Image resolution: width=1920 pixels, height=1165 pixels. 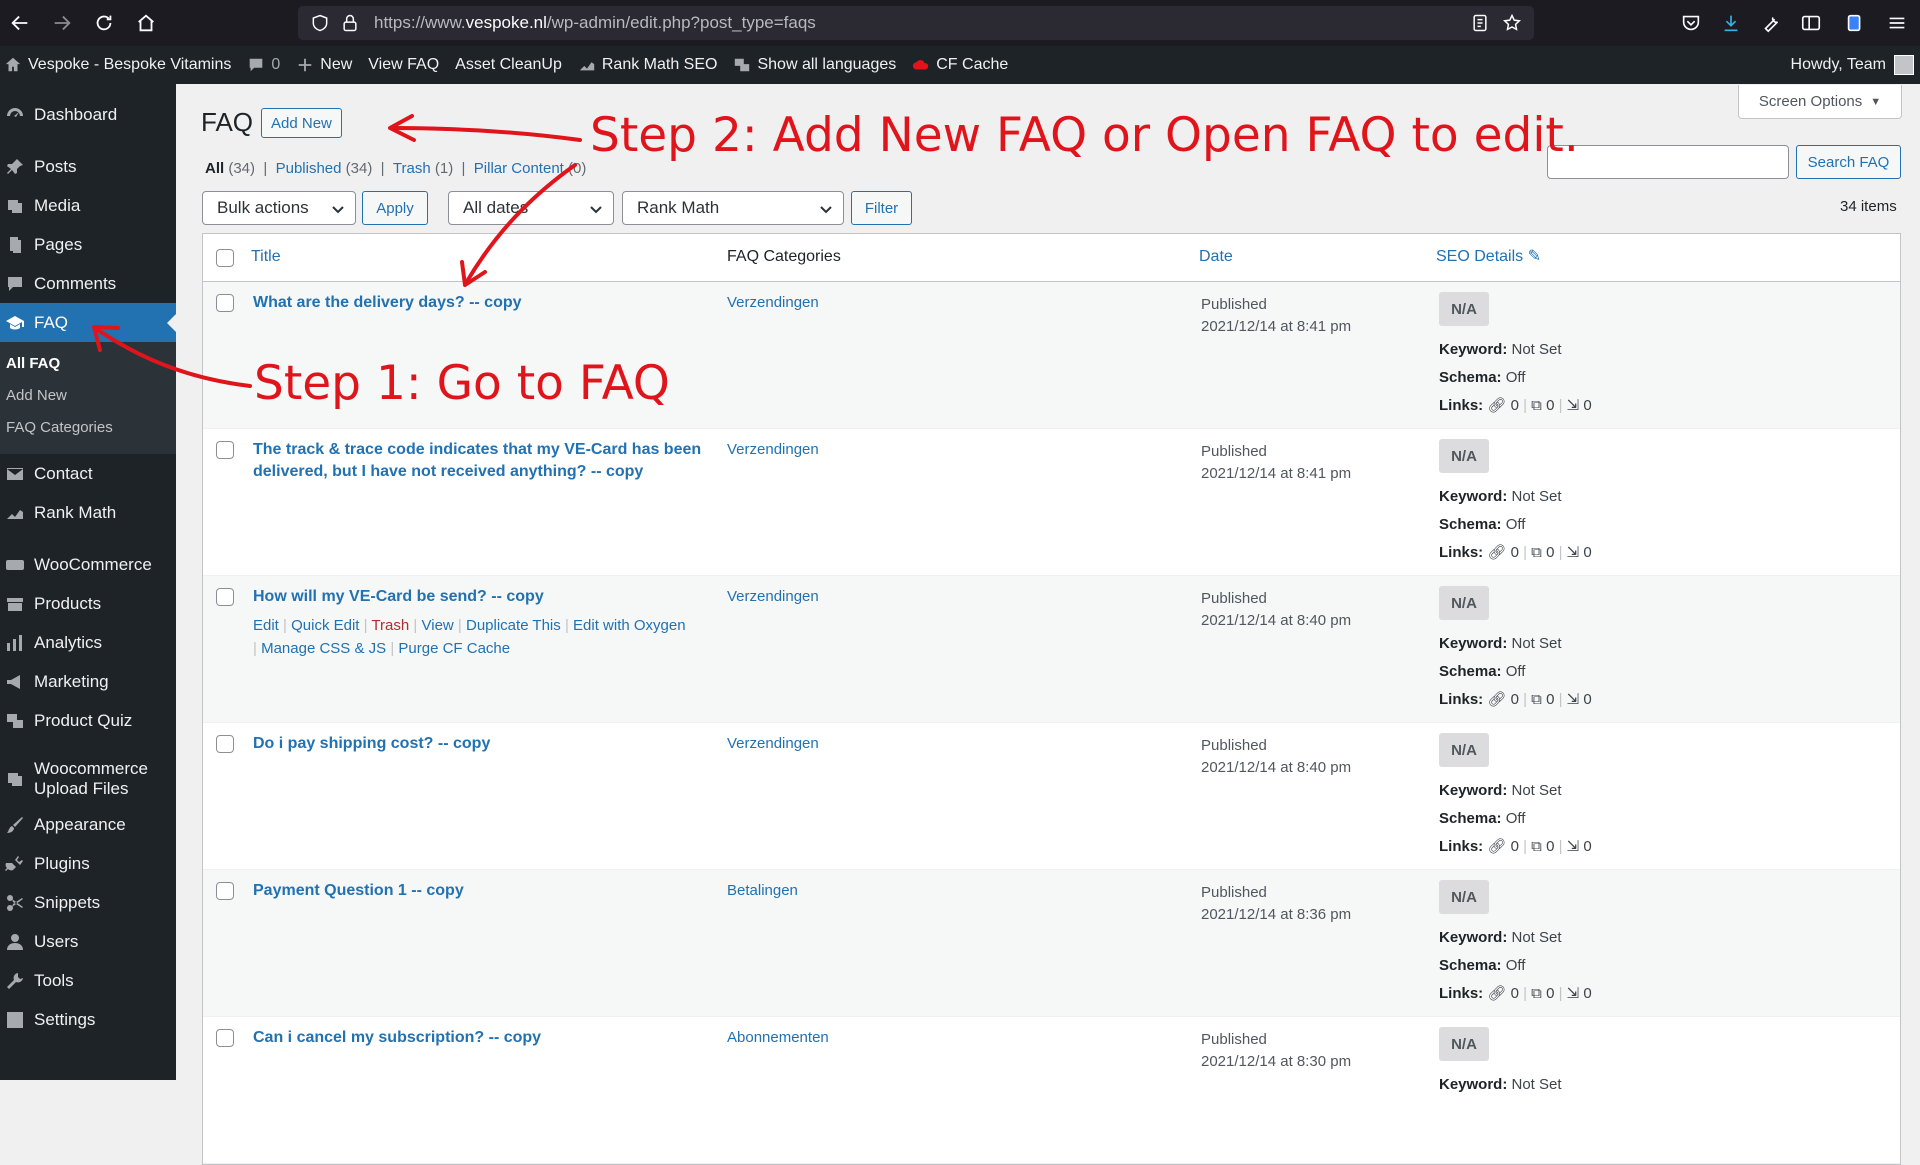 What do you see at coordinates (488, 597) in the screenshot?
I see `row-title-link: How will my VE-Card be send? -- copy` at bounding box center [488, 597].